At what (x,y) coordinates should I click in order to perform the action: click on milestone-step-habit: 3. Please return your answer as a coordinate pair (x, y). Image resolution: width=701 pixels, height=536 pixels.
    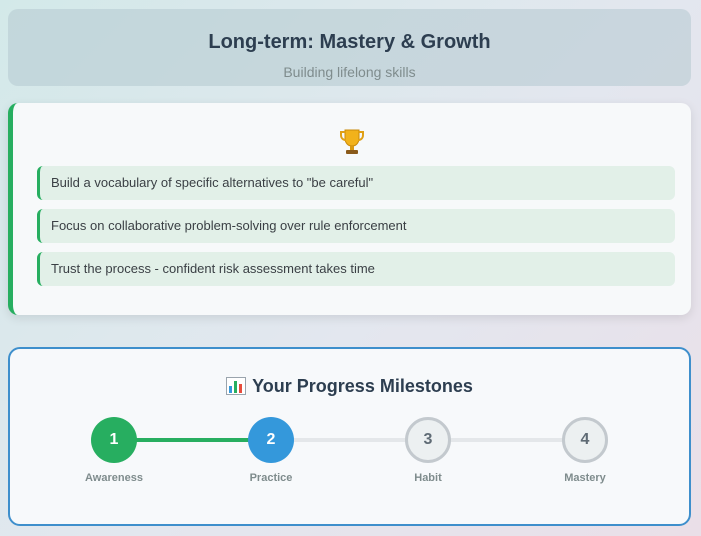
    Looking at the image, I should click on (428, 440).